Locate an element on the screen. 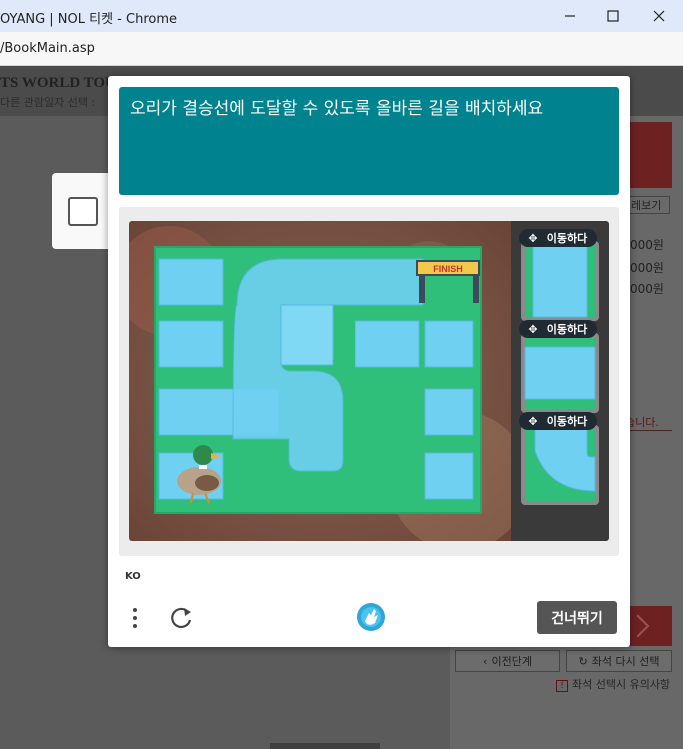  more-vertical-icon is located at coordinates (135, 618).